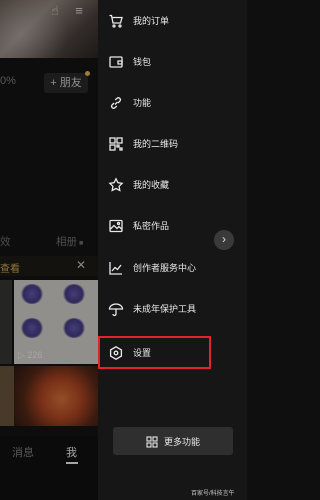  Describe the element at coordinates (142, 103) in the screenshot. I see `menu-item-label: 功能` at that location.